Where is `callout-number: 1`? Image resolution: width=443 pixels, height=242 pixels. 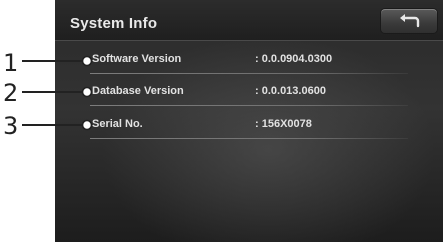 callout-number: 1 is located at coordinates (10, 63).